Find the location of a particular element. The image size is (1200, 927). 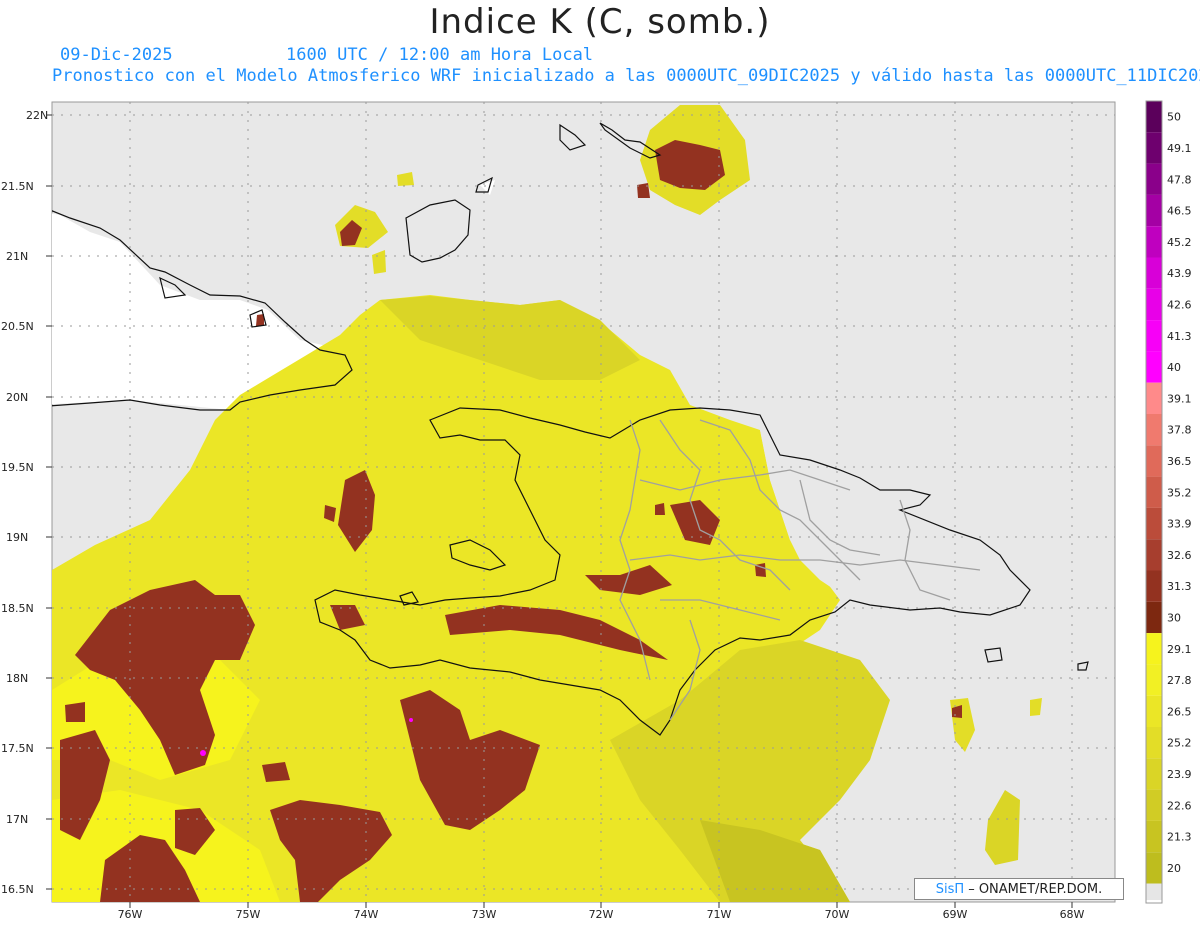

colorbar-label: 27.8 is located at coordinates (1179, 680).